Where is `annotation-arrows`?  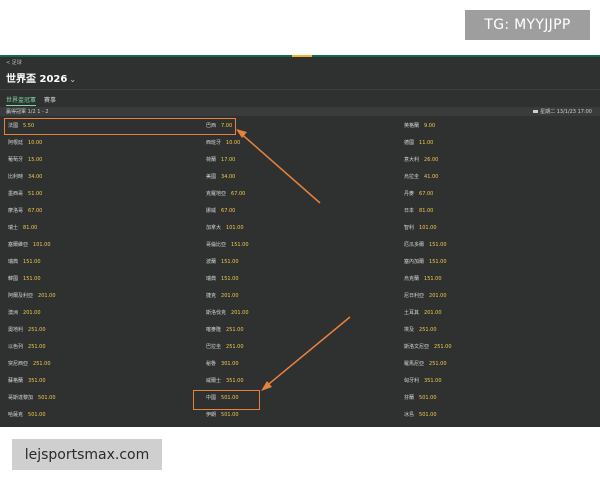 annotation-arrows is located at coordinates (293, 260).